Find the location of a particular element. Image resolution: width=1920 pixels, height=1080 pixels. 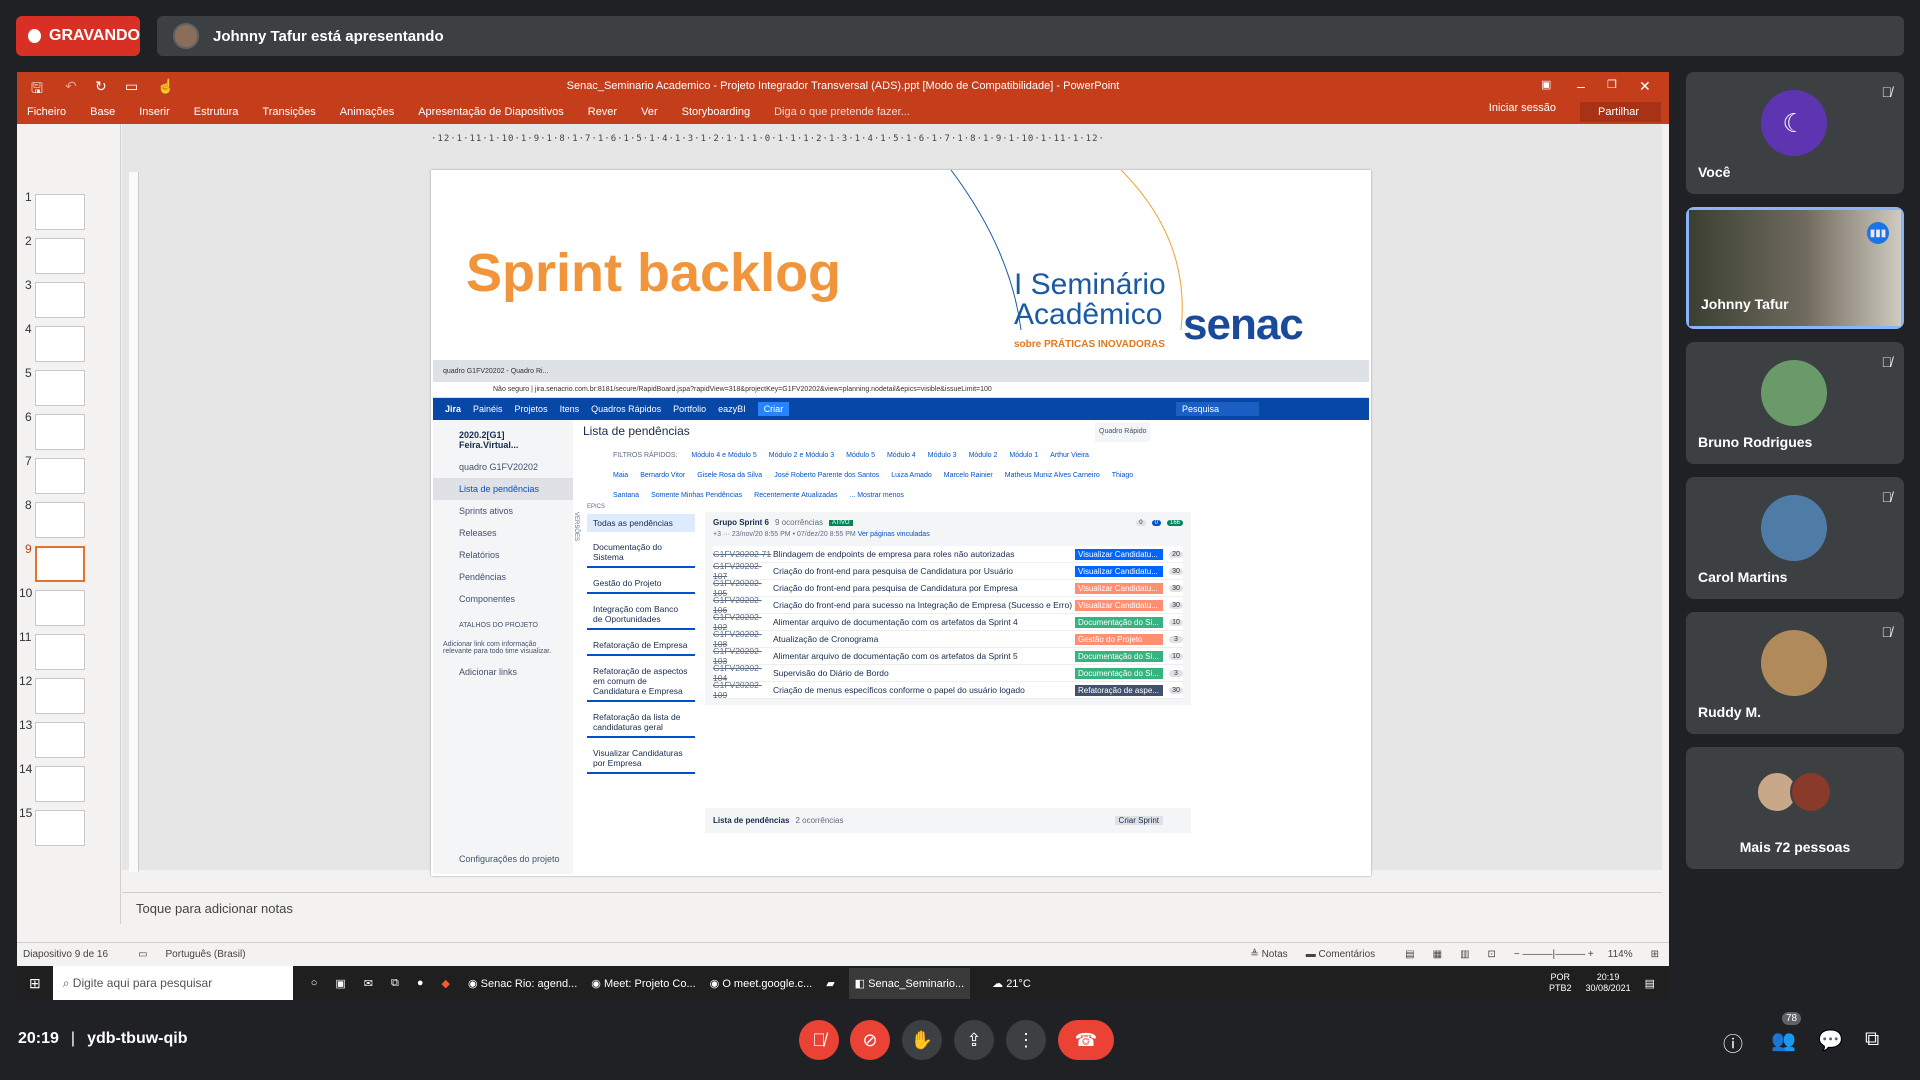

issue-points: 3 is located at coordinates (1176, 673).